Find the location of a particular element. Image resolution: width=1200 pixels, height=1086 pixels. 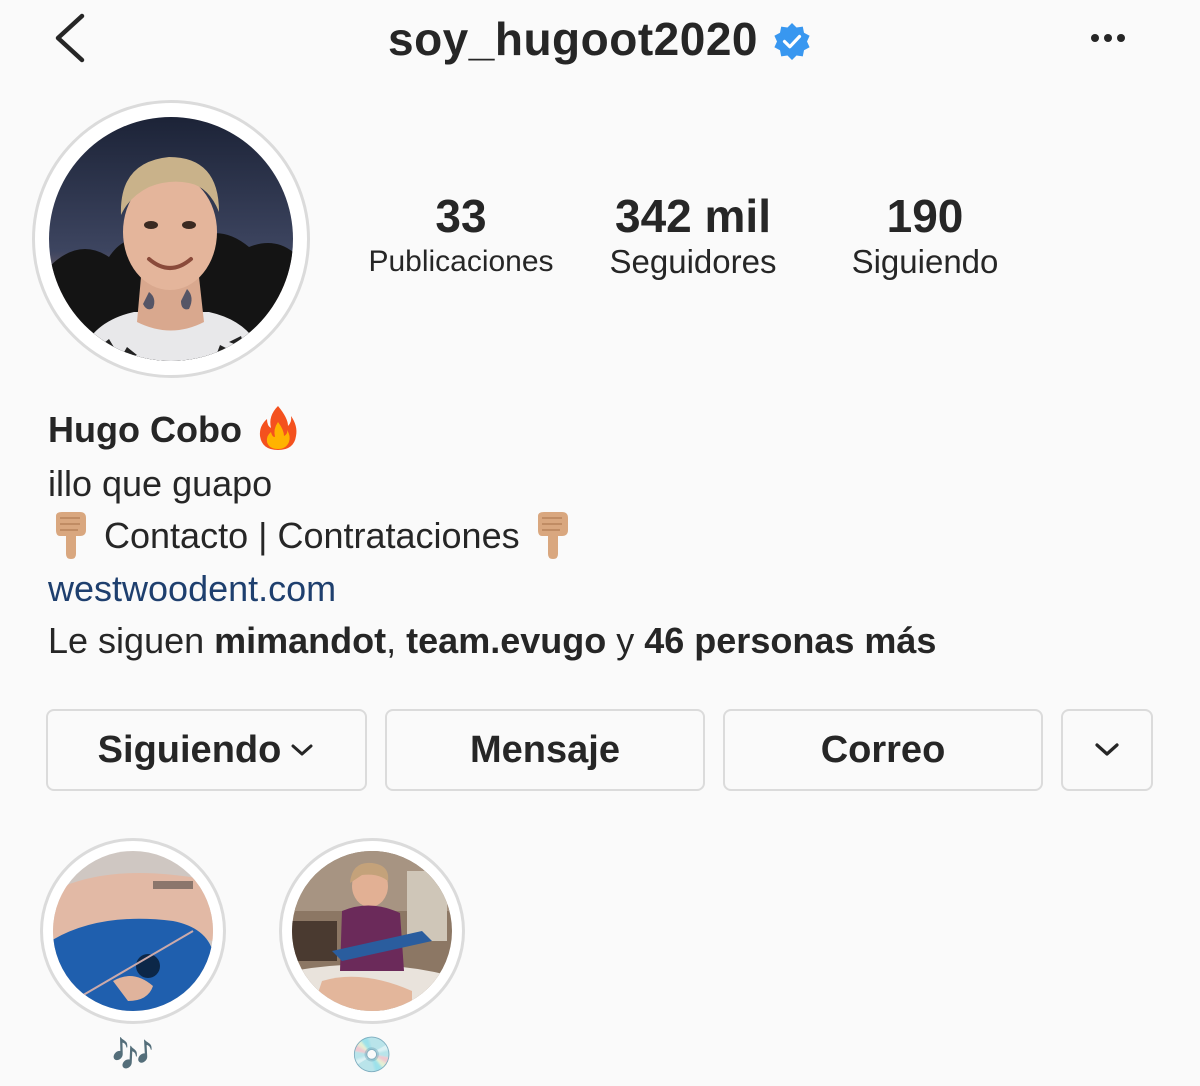

suggested-accounts-button is located at coordinates (1107, 750).